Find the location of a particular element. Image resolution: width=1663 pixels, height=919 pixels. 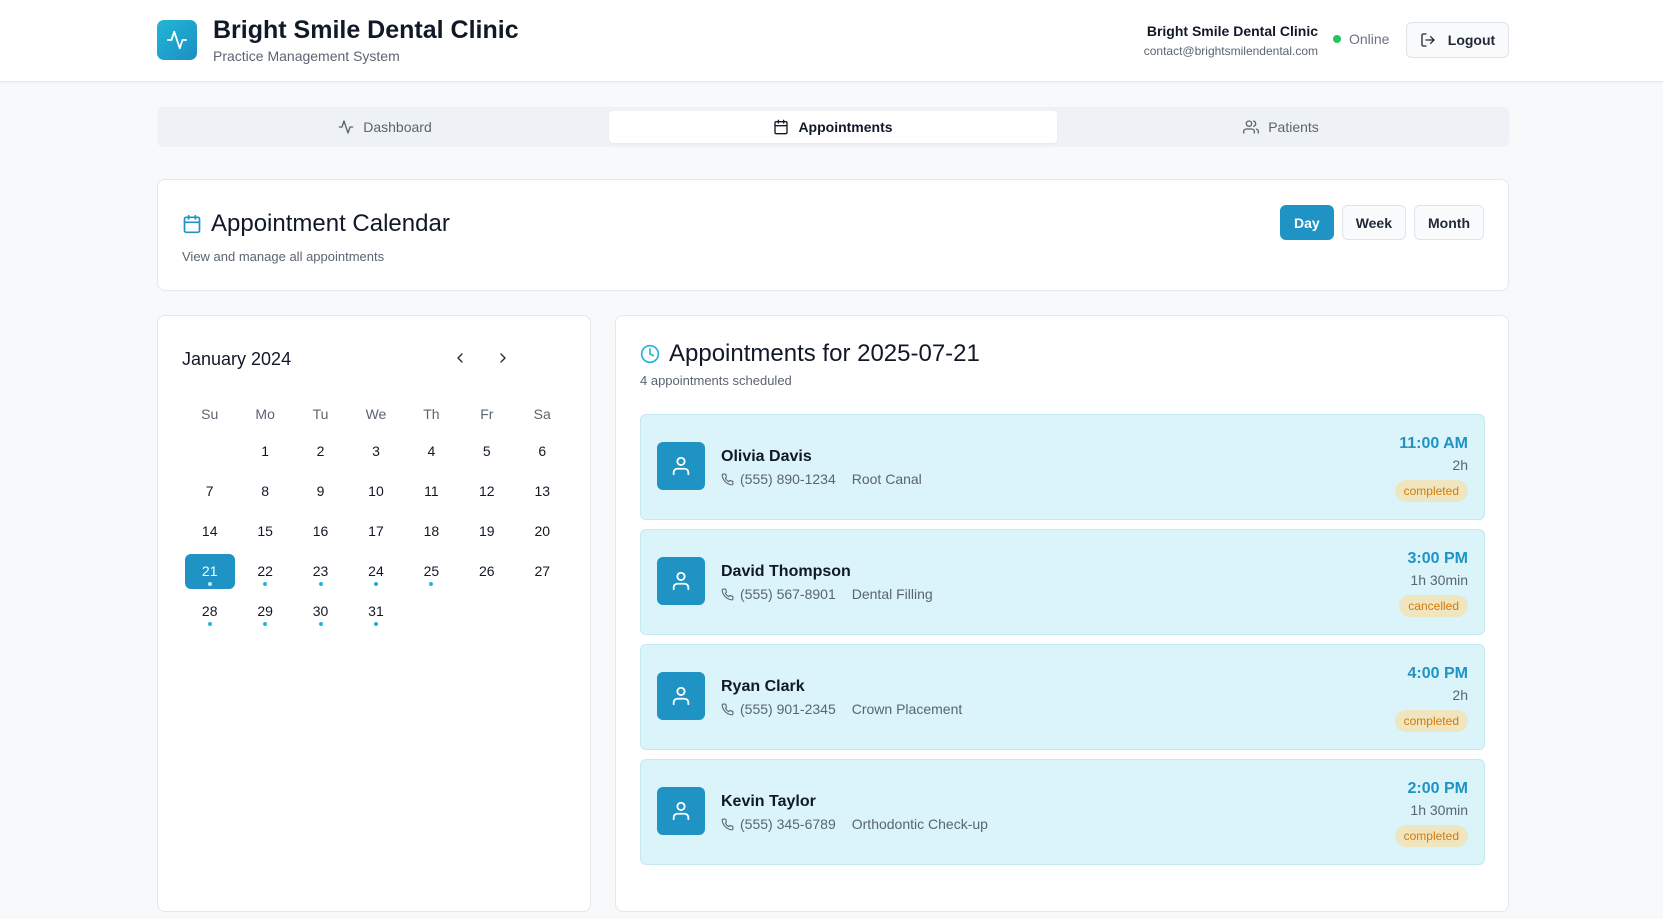

day-cell is located at coordinates (542, 611).